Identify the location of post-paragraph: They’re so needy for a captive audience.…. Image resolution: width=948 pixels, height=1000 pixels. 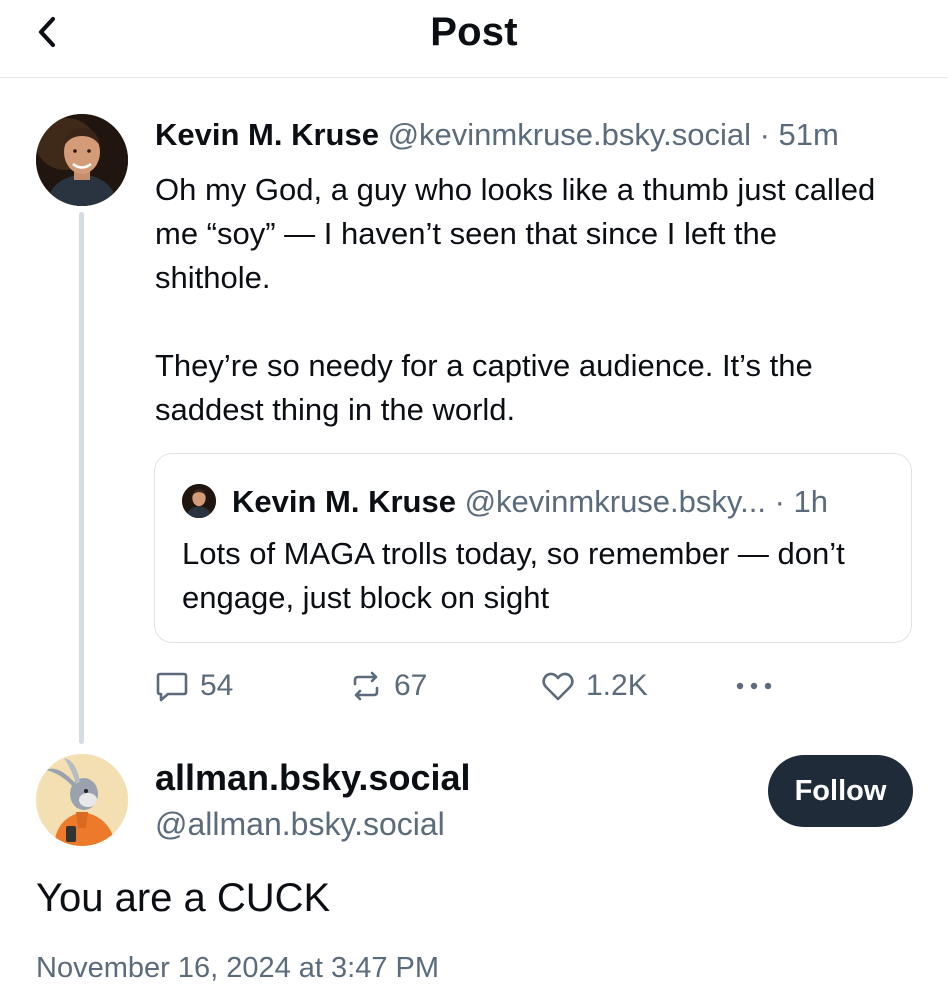
(484, 387).